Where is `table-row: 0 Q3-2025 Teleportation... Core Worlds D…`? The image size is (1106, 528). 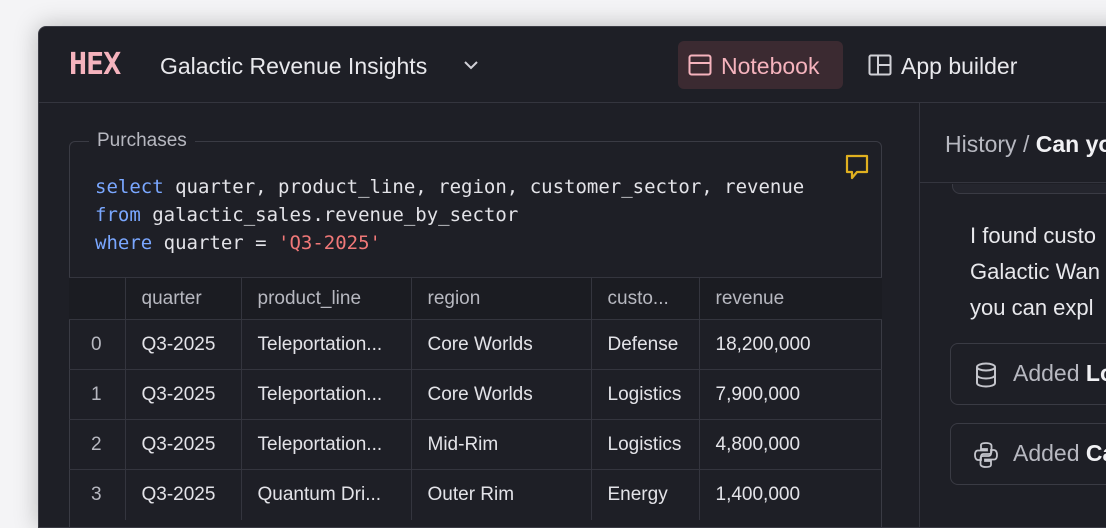 table-row: 0 Q3-2025 Teleportation... Core Worlds D… is located at coordinates (475, 344).